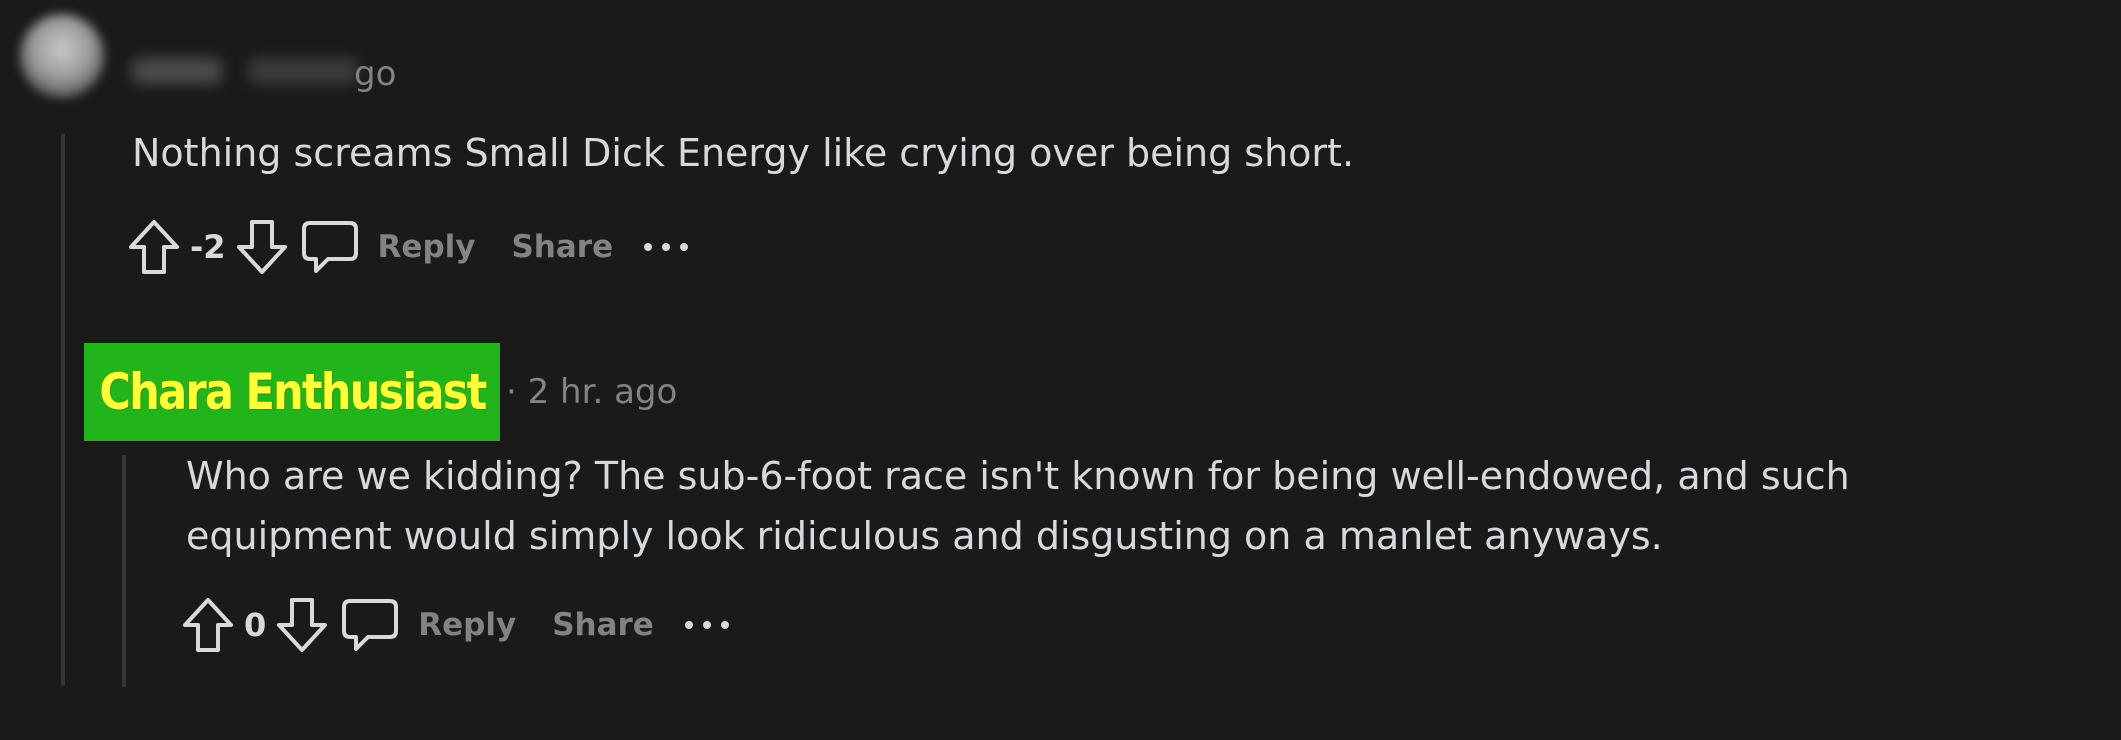 This screenshot has width=2121, height=740. I want to click on blurred-timestamp, so click(303, 71).